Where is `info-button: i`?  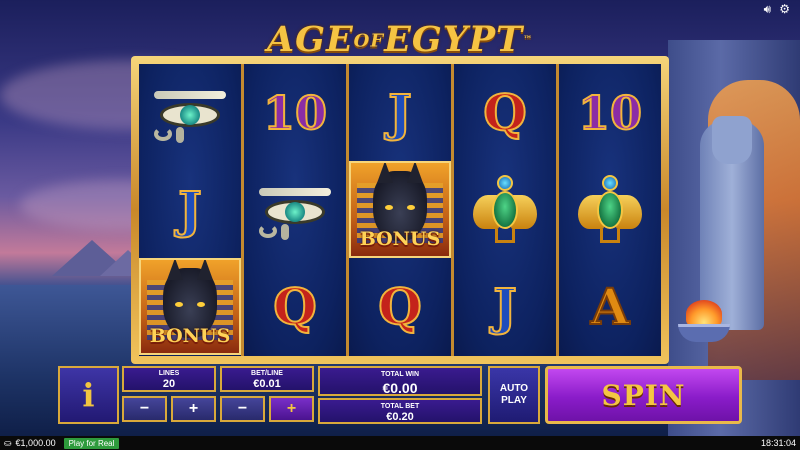 info-button: i is located at coordinates (88, 395).